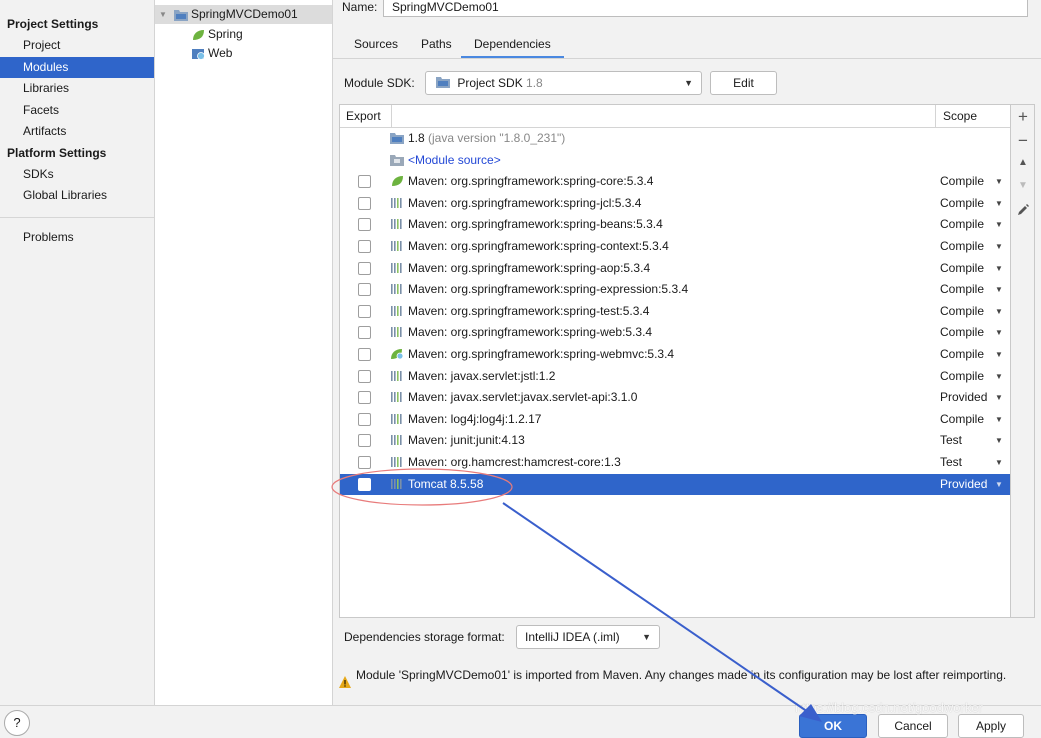 The height and width of the screenshot is (738, 1041). Describe the element at coordinates (376, 46) in the screenshot. I see `tab-sources: Sources` at that location.